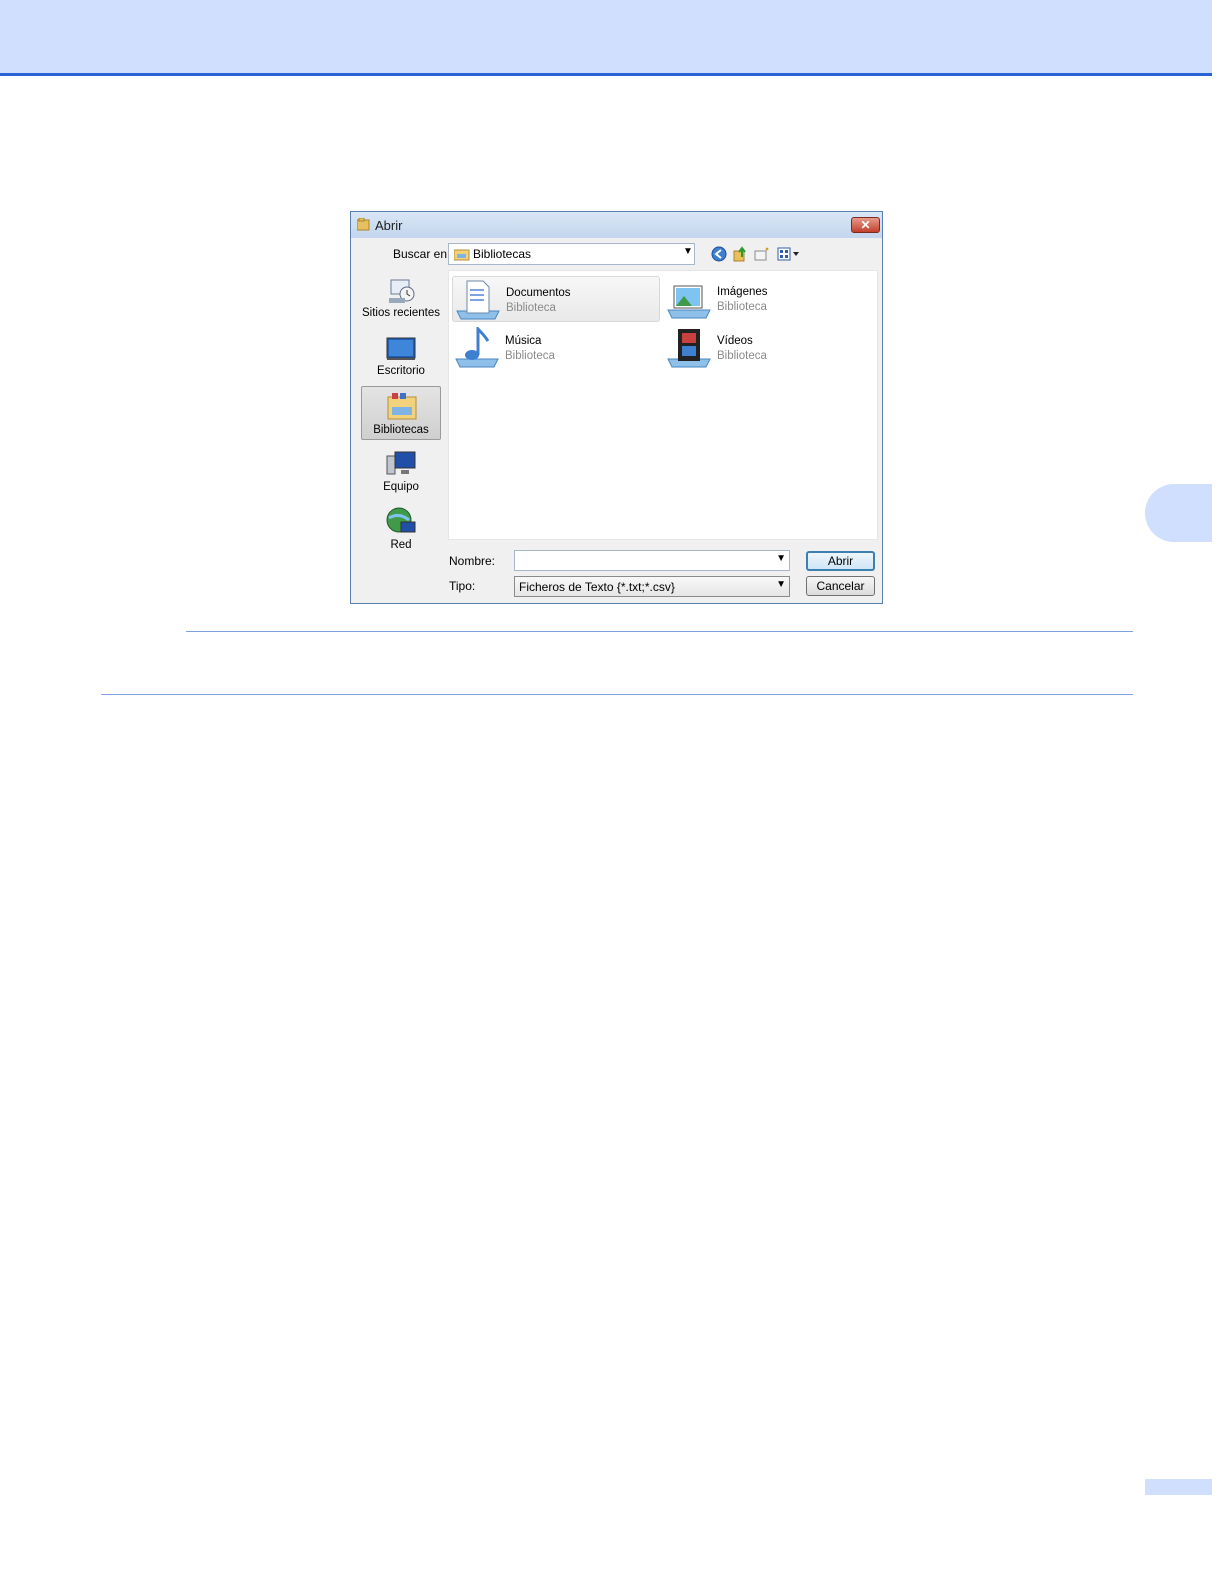 This screenshot has height=1584, width=1224. I want to click on place-label: Escritorio, so click(401, 371).